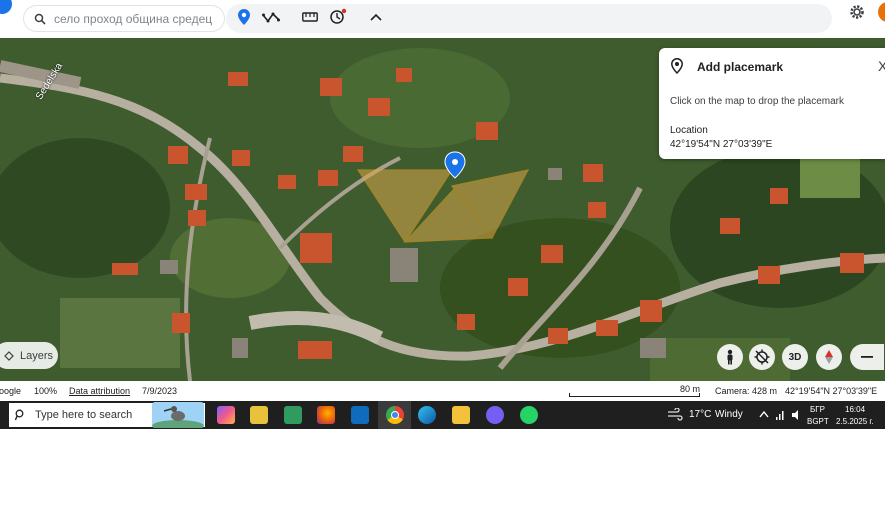 This screenshot has width=885, height=528. I want to click on network-icon, so click(780, 415).